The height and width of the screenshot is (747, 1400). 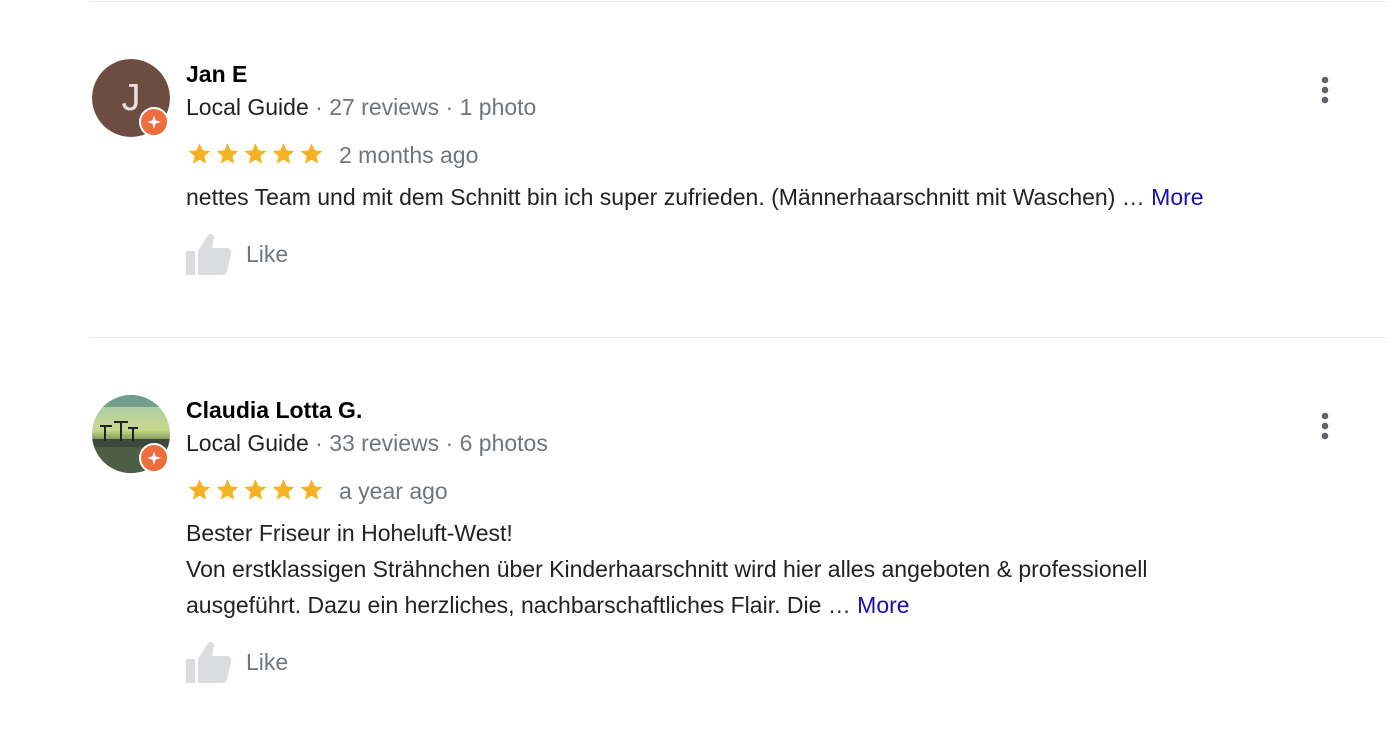 I want to click on reviewer-name: Claudia Lotta G., so click(x=274, y=410).